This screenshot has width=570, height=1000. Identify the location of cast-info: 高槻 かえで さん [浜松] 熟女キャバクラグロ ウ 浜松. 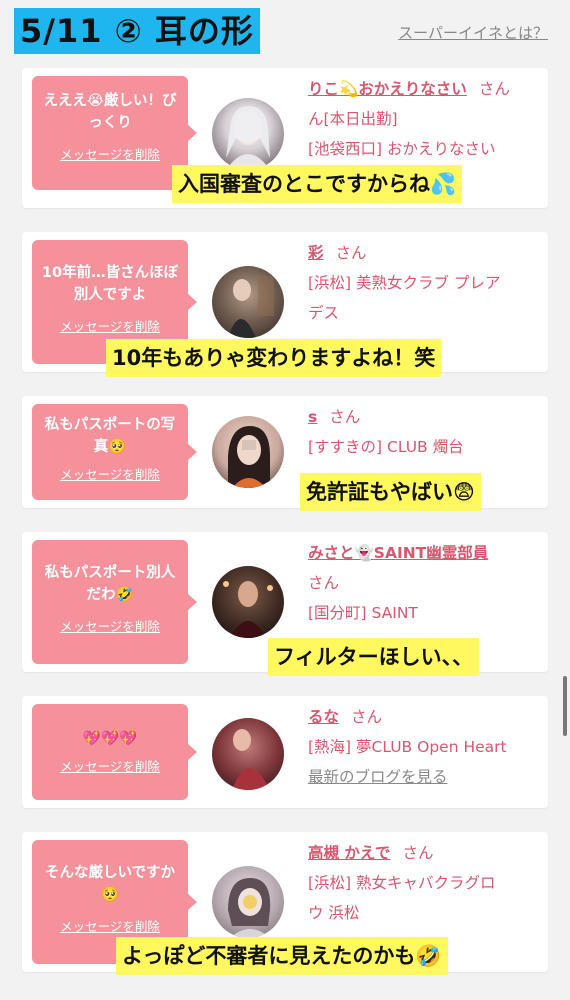
(424, 883).